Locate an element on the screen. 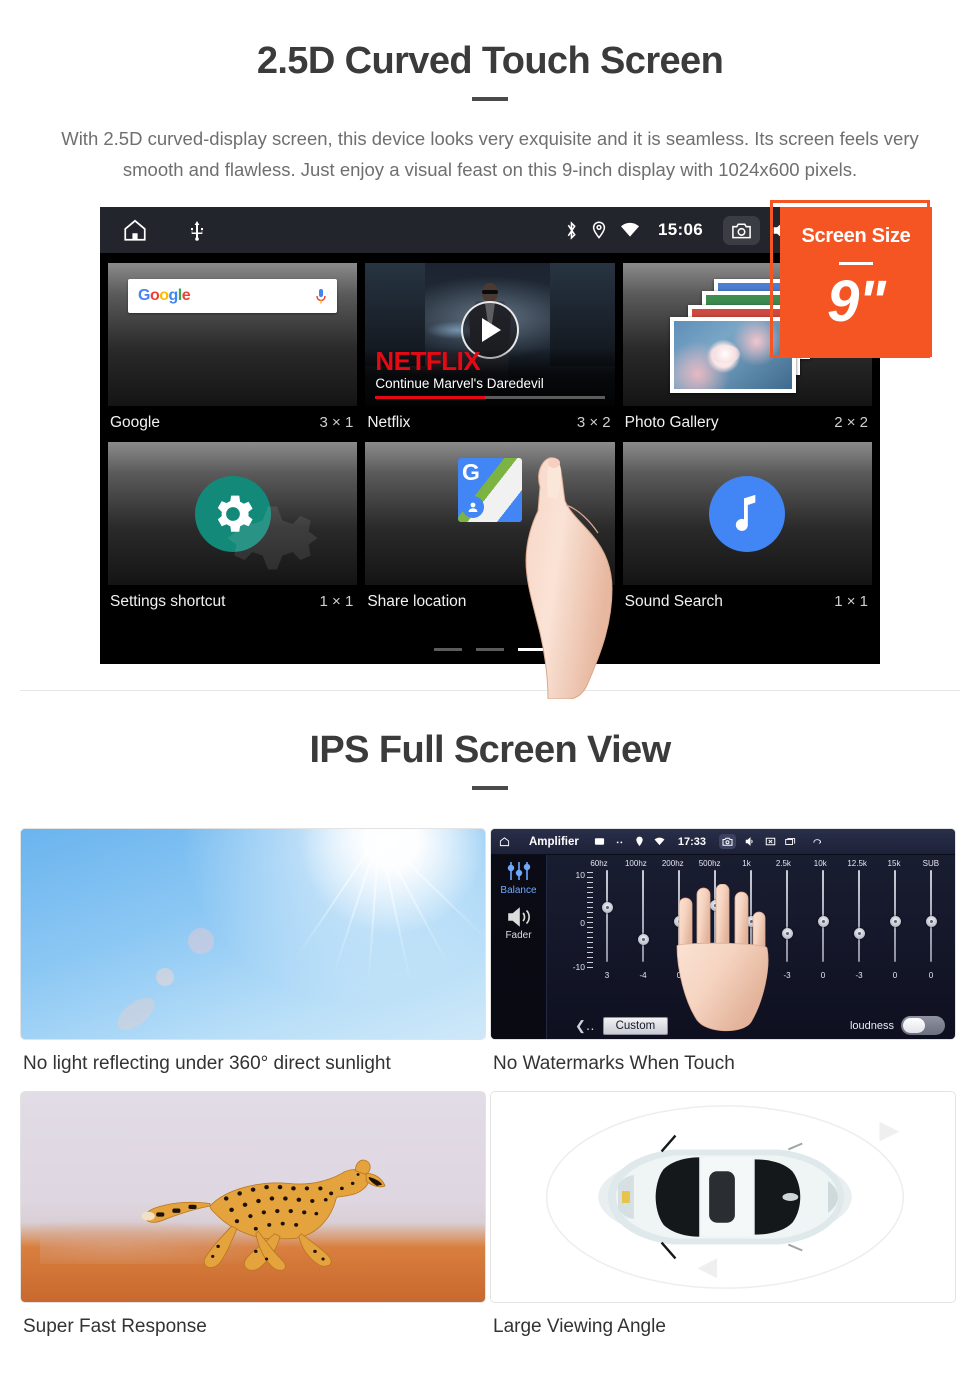 The height and width of the screenshot is (1394, 980). microphone-icon is located at coordinates (321, 296).